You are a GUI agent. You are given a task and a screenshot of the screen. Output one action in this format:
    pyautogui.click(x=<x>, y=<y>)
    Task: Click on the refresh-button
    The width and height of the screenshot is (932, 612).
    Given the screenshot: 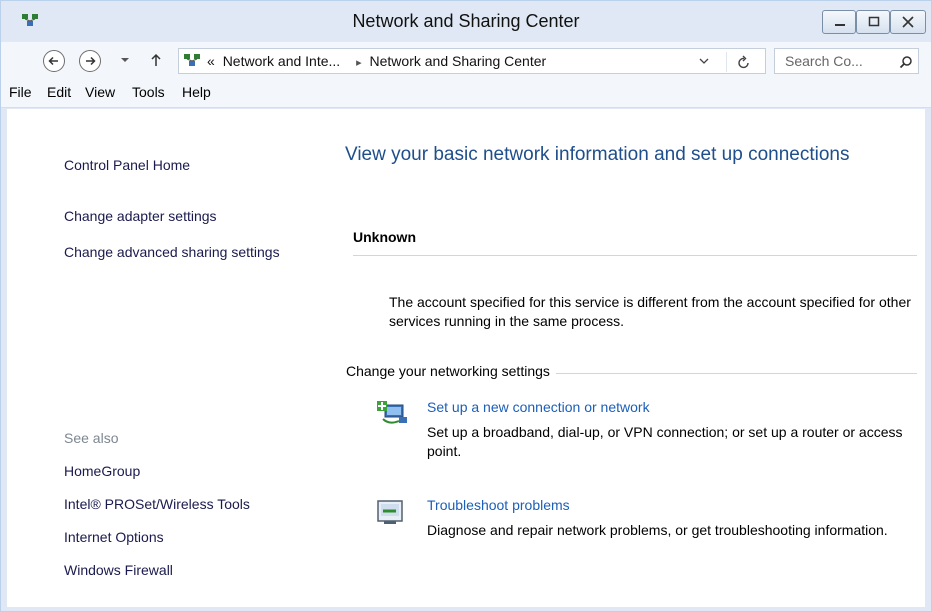 What is the action you would take?
    pyautogui.click(x=744, y=62)
    